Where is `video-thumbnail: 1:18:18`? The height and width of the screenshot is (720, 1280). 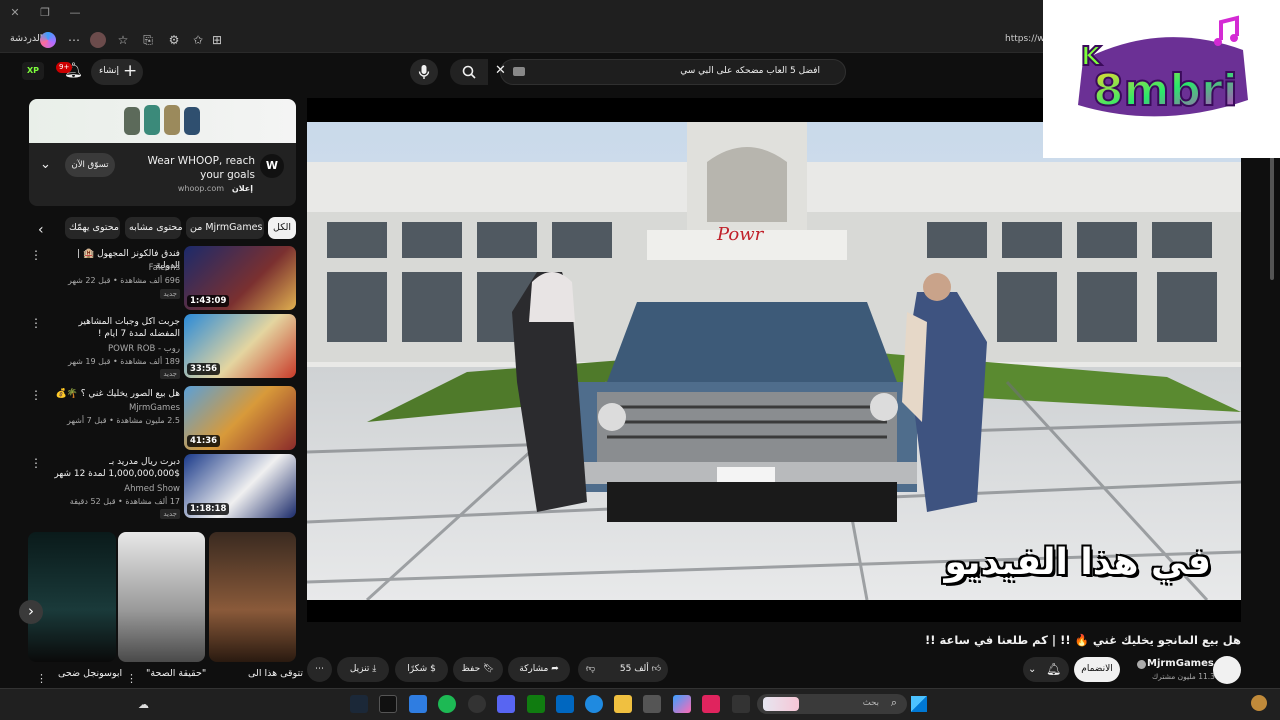 video-thumbnail: 1:18:18 is located at coordinates (240, 486).